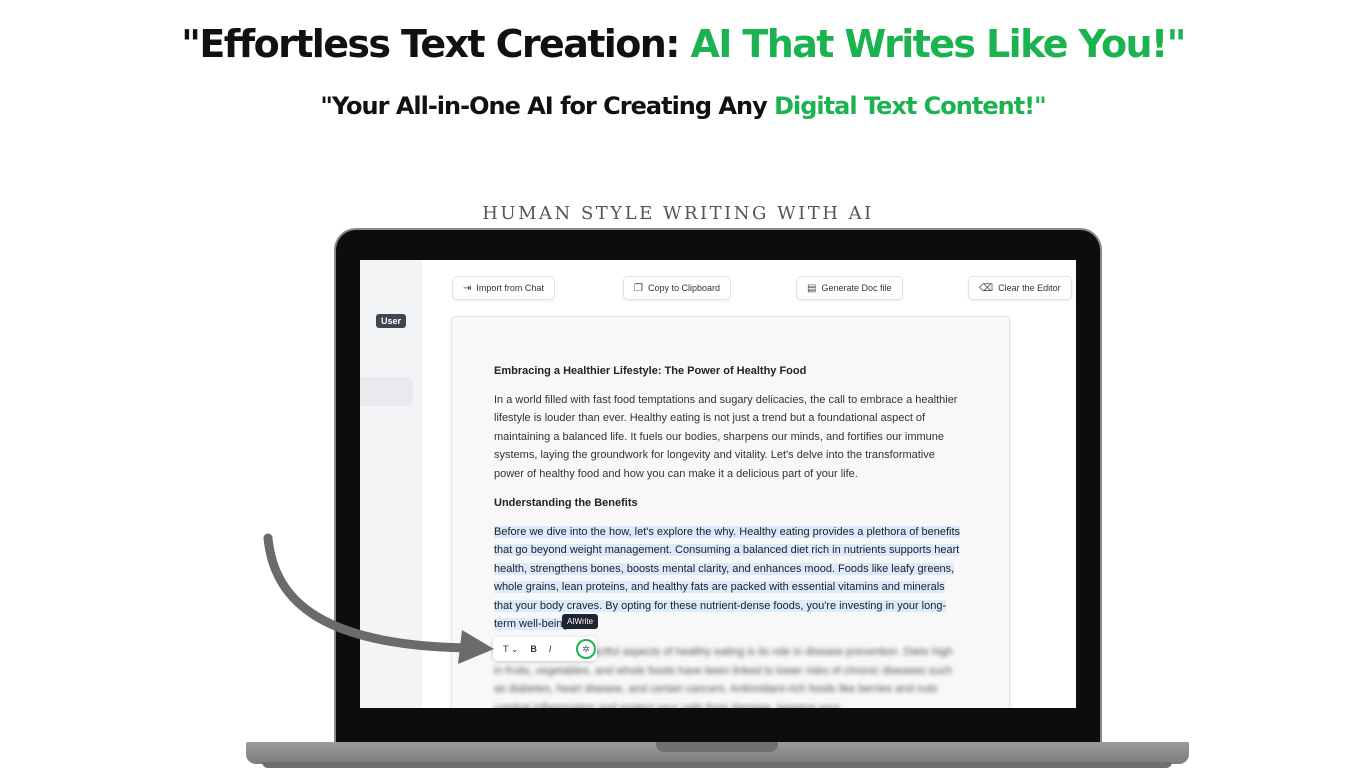  What do you see at coordinates (678, 213) in the screenshot?
I see `tagline: HUMAN STYLE WRITING WITH AI` at bounding box center [678, 213].